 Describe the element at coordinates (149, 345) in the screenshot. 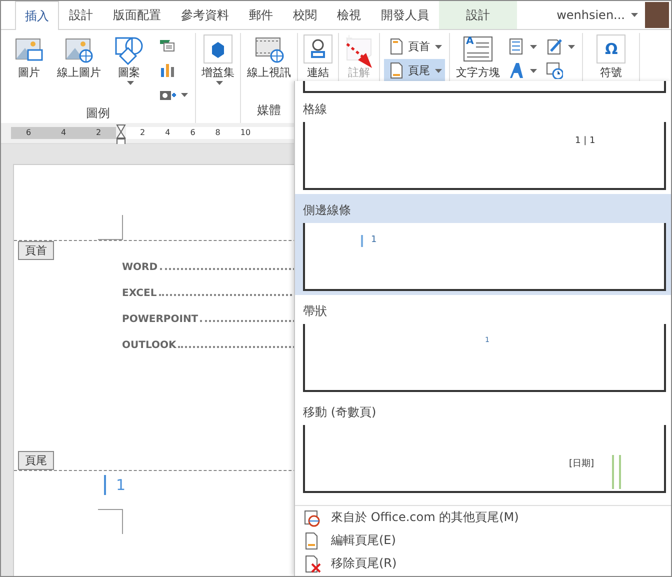

I see `toc-entry: OUTLOOK` at that location.